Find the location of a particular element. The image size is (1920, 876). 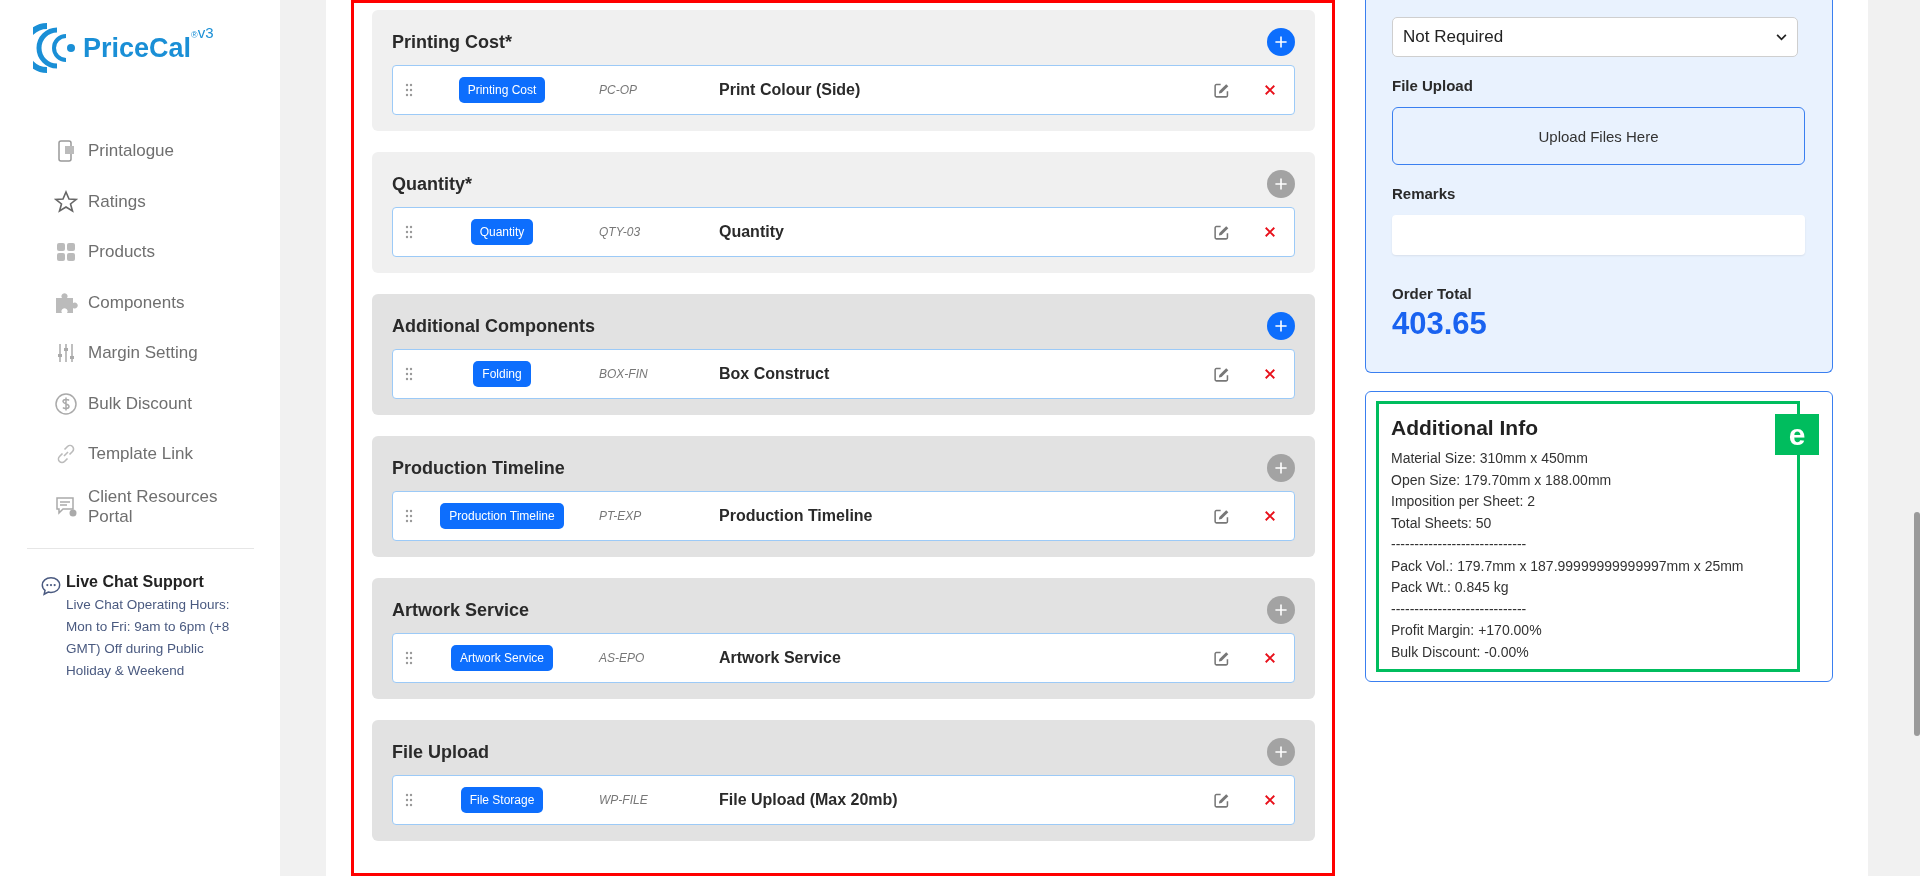

remarks-field is located at coordinates (1598, 235).